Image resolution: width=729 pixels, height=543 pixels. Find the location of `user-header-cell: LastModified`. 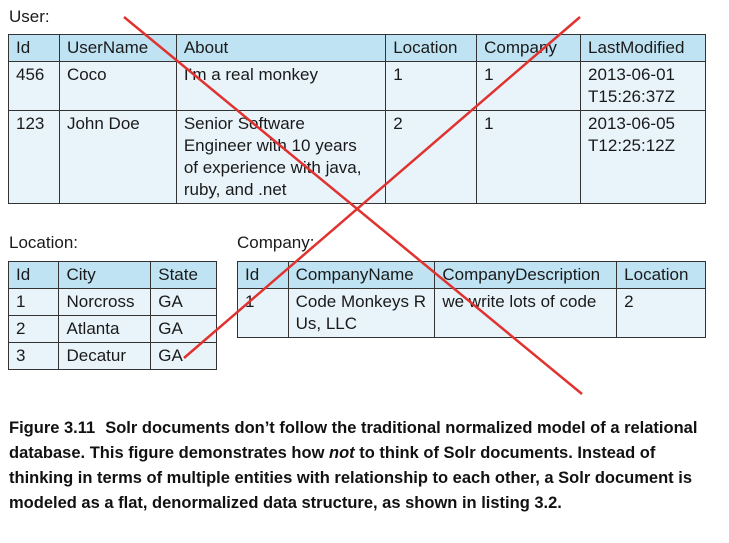

user-header-cell: LastModified is located at coordinates (643, 48).